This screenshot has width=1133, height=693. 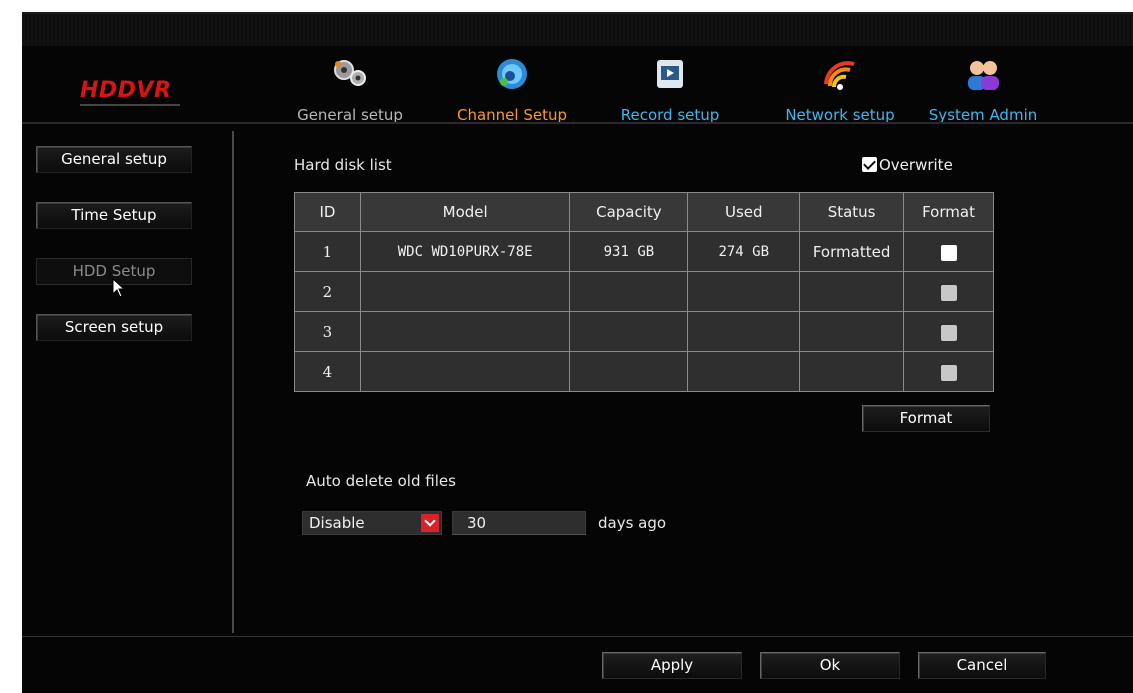 What do you see at coordinates (670, 74) in the screenshot?
I see `film-icon` at bounding box center [670, 74].